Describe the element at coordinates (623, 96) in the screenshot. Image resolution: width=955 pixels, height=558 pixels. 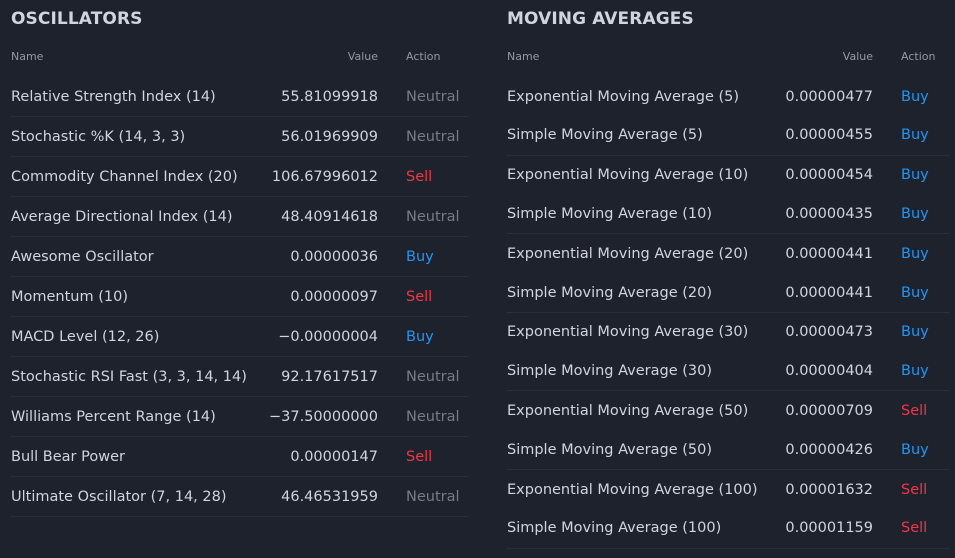
I see `indicator-name: Exponential Moving Average (5)` at that location.